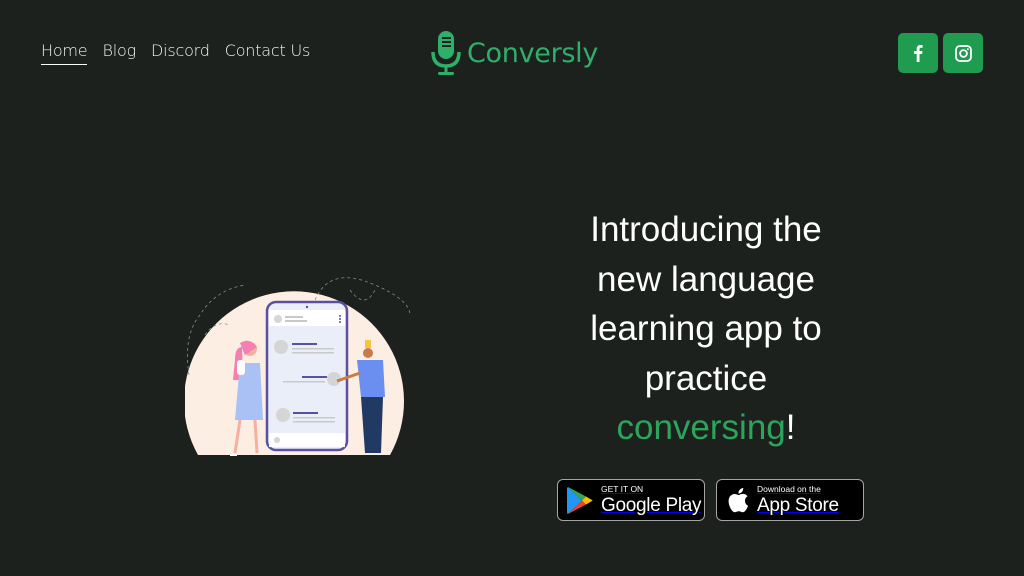 This screenshot has width=1024, height=576. I want to click on instagram-icon, so click(963, 53).